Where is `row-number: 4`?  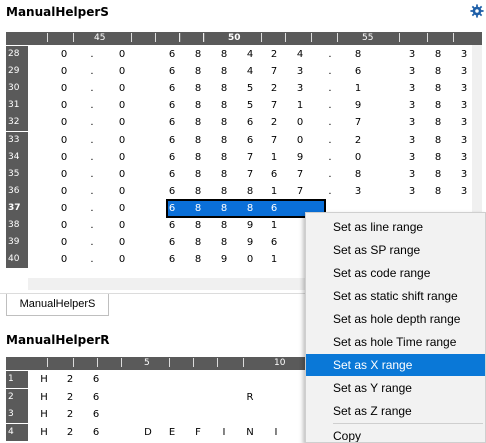 row-number: 4 is located at coordinates (17, 432).